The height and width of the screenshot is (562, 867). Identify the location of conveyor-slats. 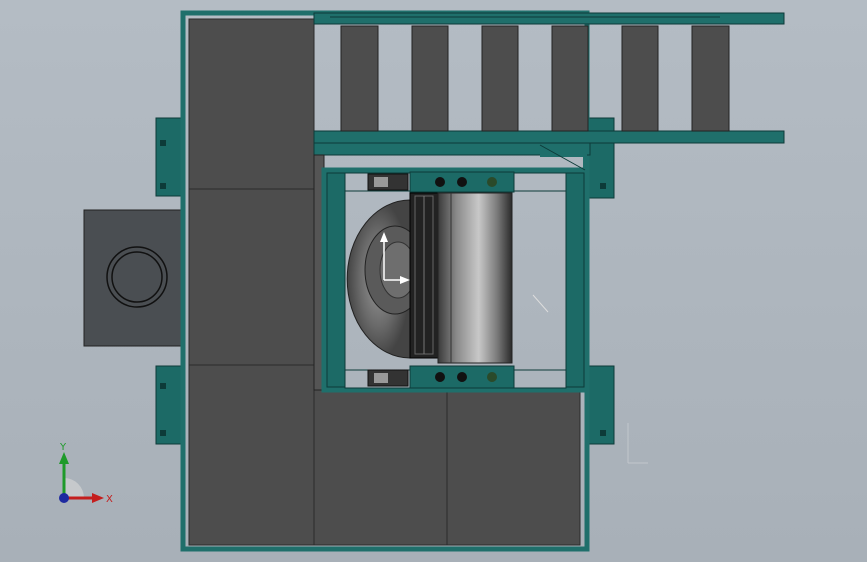
(535, 78).